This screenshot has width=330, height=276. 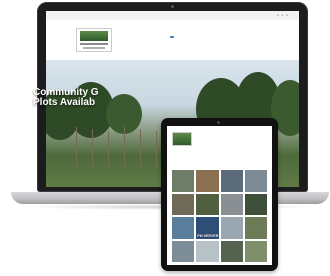 What do you see at coordinates (219, 216) in the screenshot?
I see `photo-gallery: PM SERVER` at bounding box center [219, 216].